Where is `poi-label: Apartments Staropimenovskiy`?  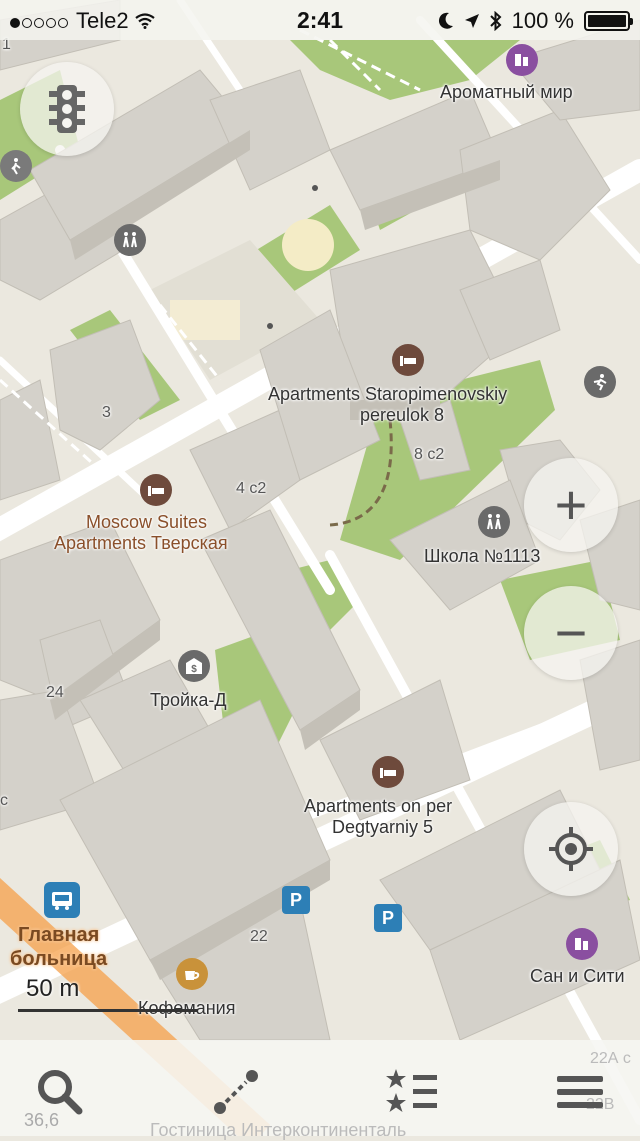 poi-label: Apartments Staropimenovskiy is located at coordinates (388, 394).